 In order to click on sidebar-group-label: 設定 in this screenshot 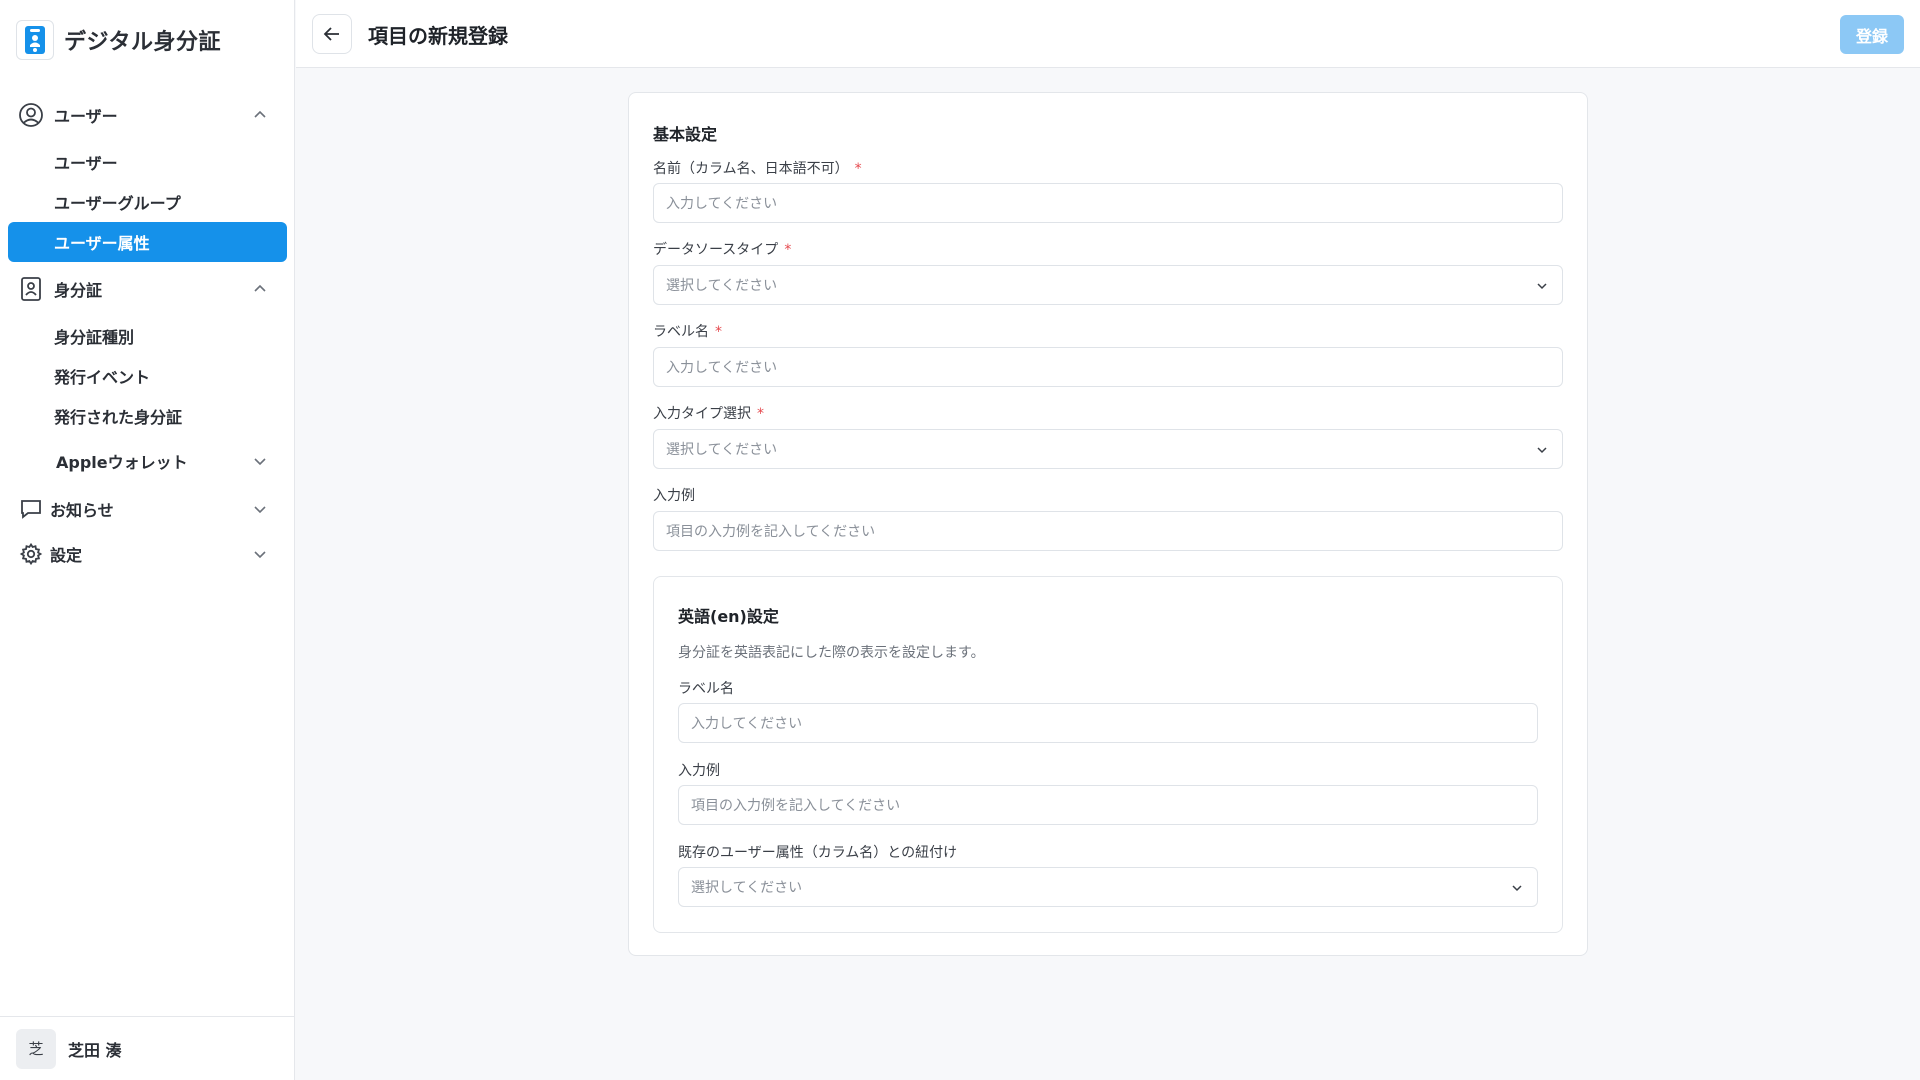, I will do `click(66, 555)`.